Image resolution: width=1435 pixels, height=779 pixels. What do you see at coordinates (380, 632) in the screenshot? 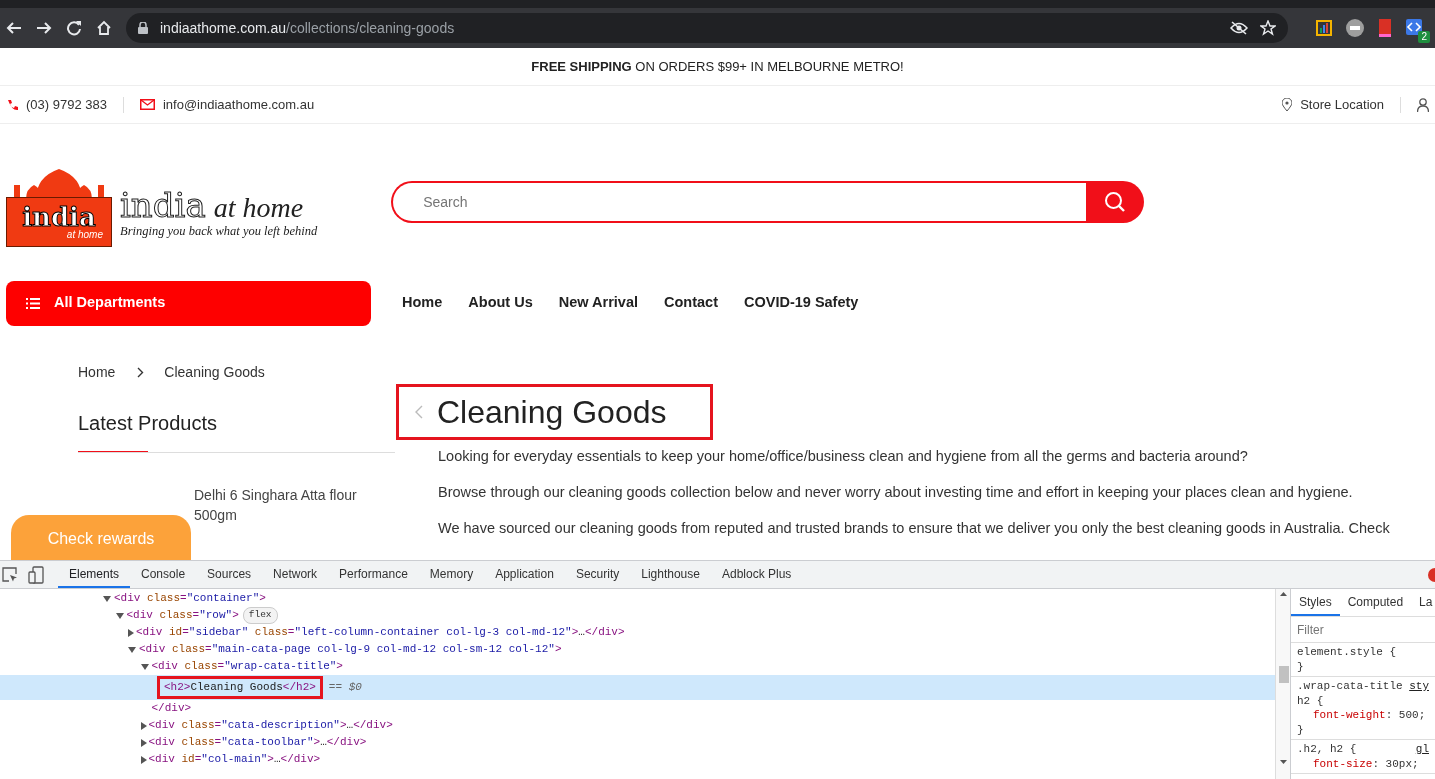
I see `dom-node: <div id="sidebar" class="left-column-container col-lg-3 col-md-12">…</div>` at bounding box center [380, 632].